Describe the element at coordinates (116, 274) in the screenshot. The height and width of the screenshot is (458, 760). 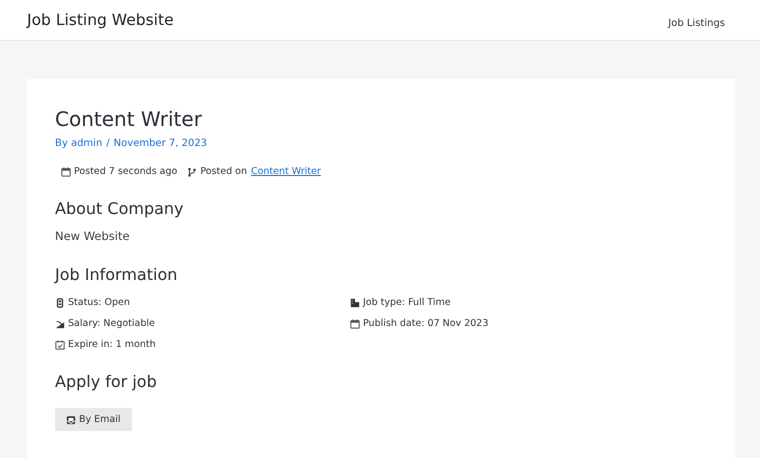
I see `section-heading: Job Information` at that location.